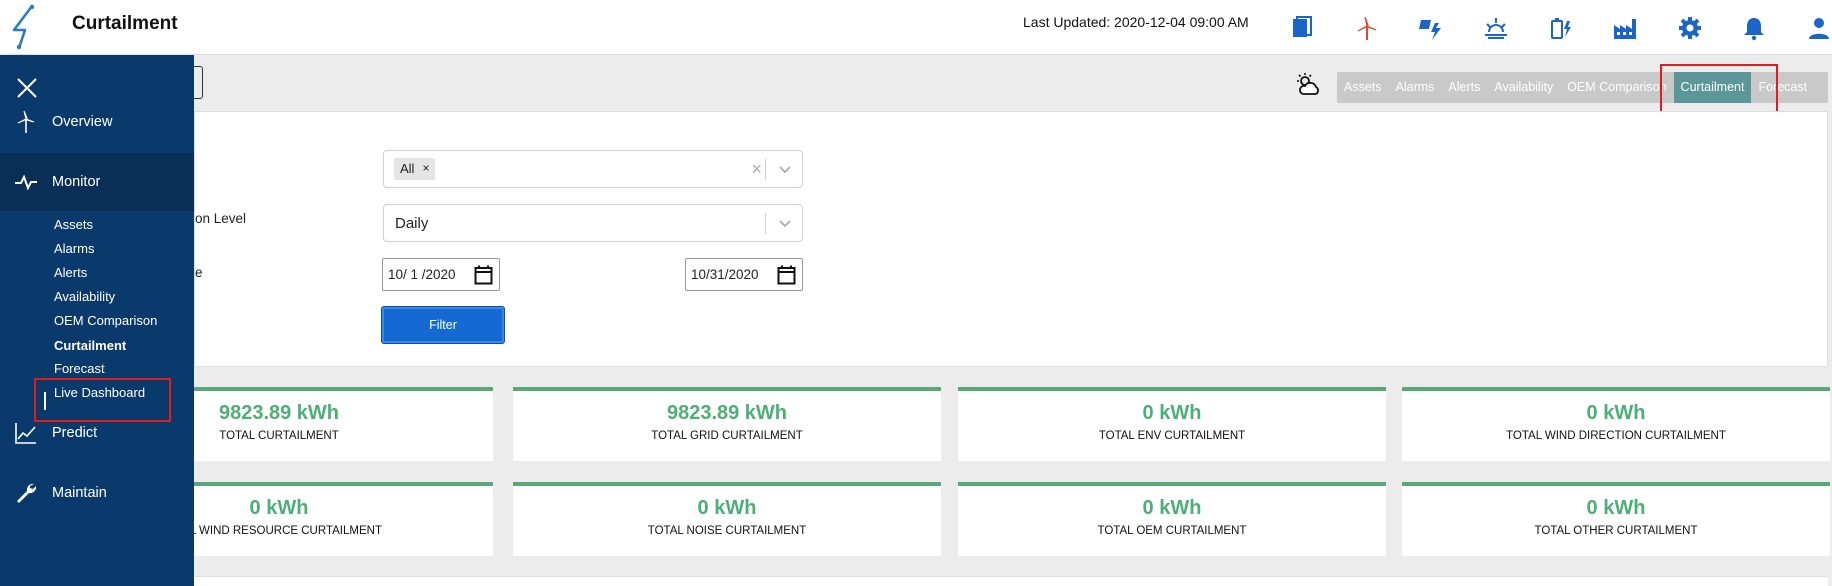  I want to click on lower-panel-edge, so click(1011, 581).